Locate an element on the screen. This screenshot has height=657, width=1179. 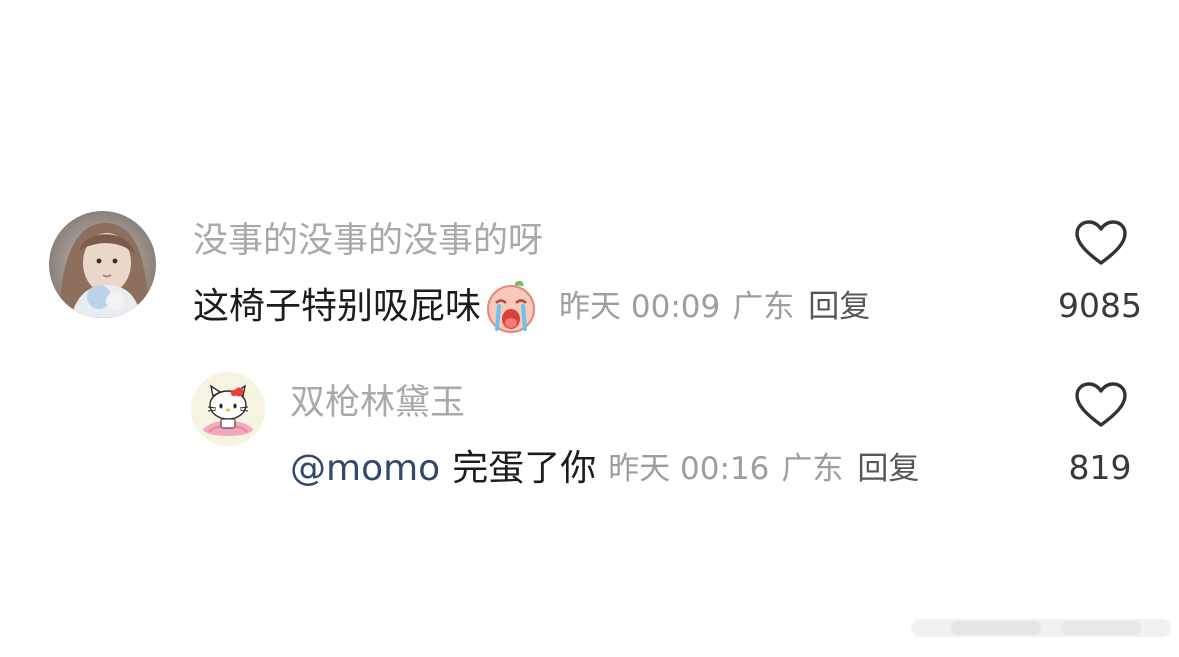
reply-reply-button: 回复 is located at coordinates (888, 469).